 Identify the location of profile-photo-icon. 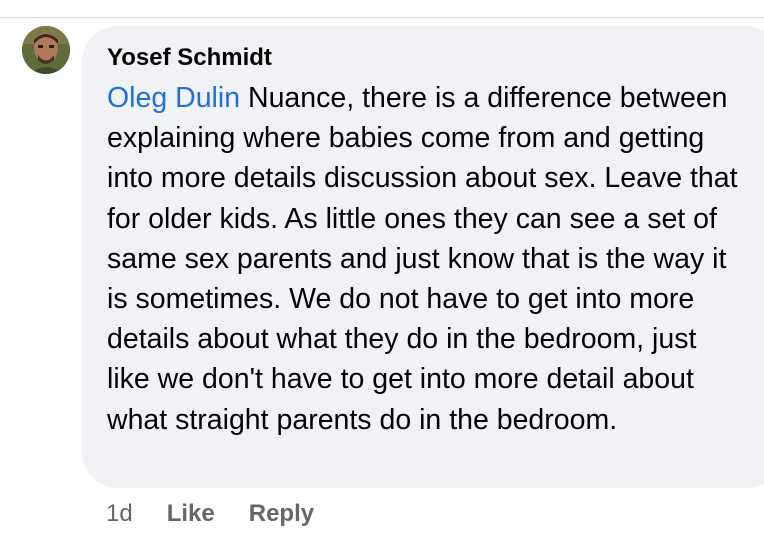
(46, 50).